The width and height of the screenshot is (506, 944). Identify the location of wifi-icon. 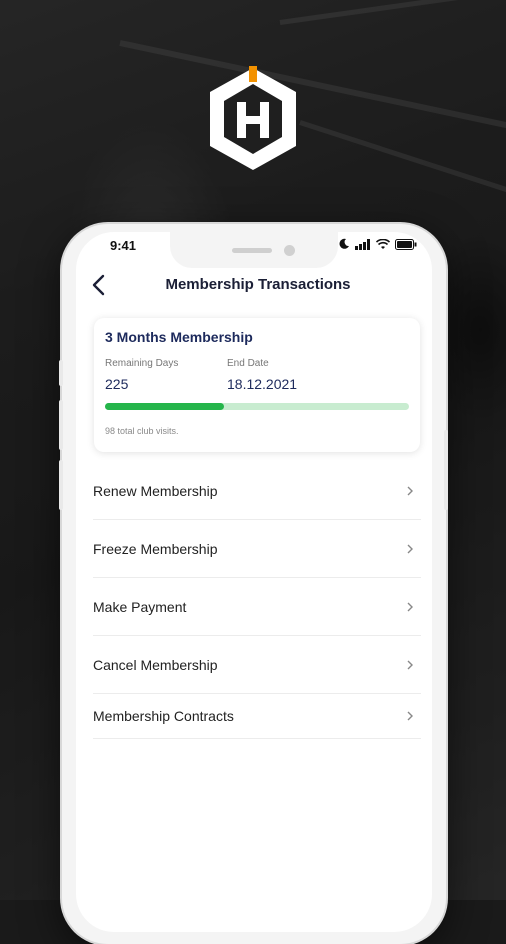
(383, 243).